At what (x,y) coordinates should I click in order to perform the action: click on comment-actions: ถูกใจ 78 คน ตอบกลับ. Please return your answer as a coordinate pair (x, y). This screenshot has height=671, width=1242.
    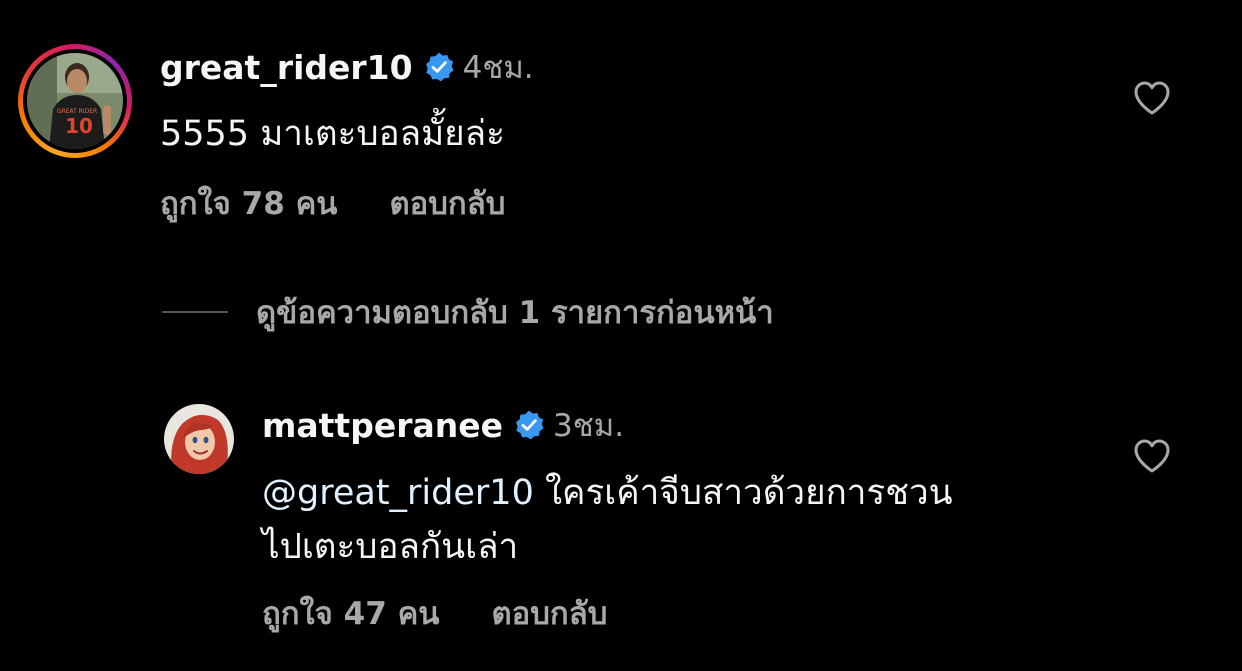
    Looking at the image, I should click on (332, 203).